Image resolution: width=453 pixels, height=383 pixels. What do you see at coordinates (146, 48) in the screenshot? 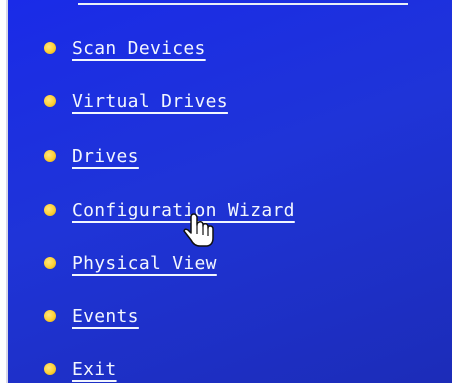
I see `menu-item-label: Scan Devices` at bounding box center [146, 48].